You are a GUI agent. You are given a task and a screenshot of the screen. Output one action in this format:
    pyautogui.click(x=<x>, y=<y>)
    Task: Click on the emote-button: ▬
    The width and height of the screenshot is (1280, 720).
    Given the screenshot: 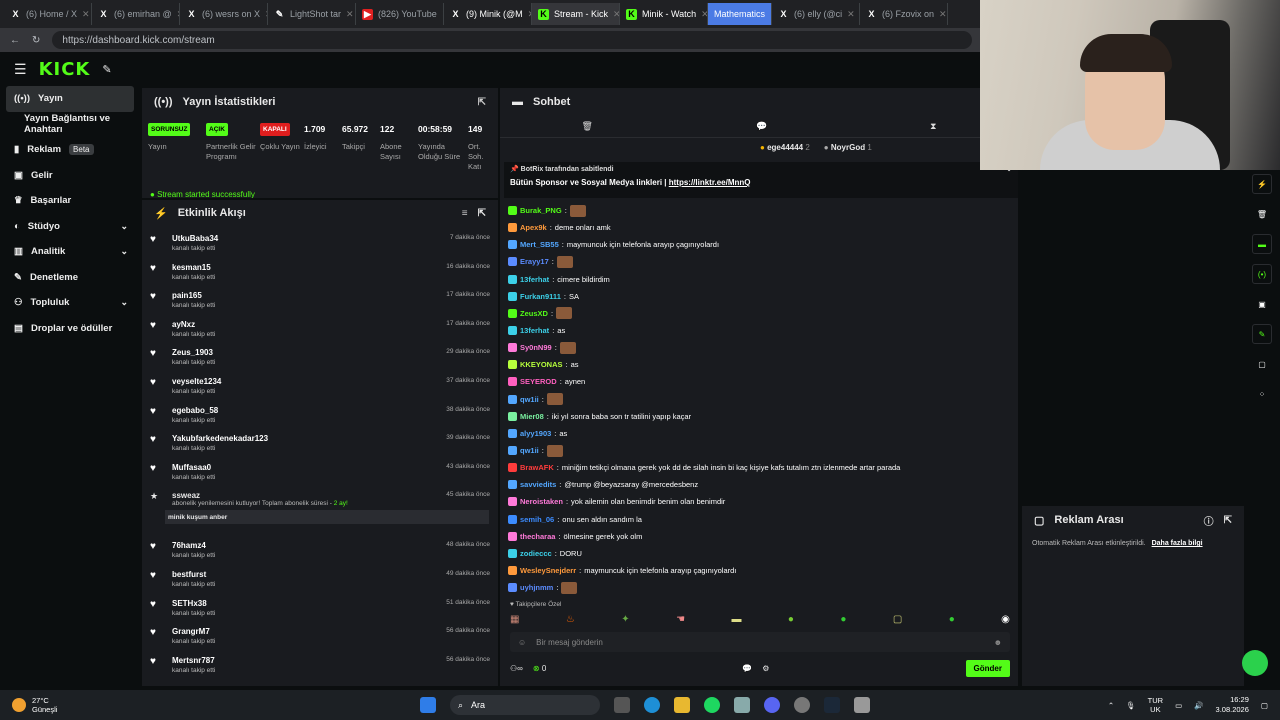 What is the action you would take?
    pyautogui.click(x=736, y=621)
    